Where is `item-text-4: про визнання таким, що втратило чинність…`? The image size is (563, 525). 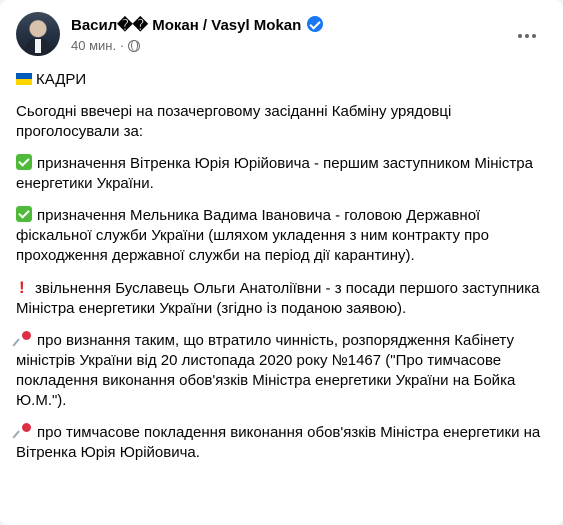
item-text-4: про визнання таким, що втратило чинність… is located at coordinates (266, 370).